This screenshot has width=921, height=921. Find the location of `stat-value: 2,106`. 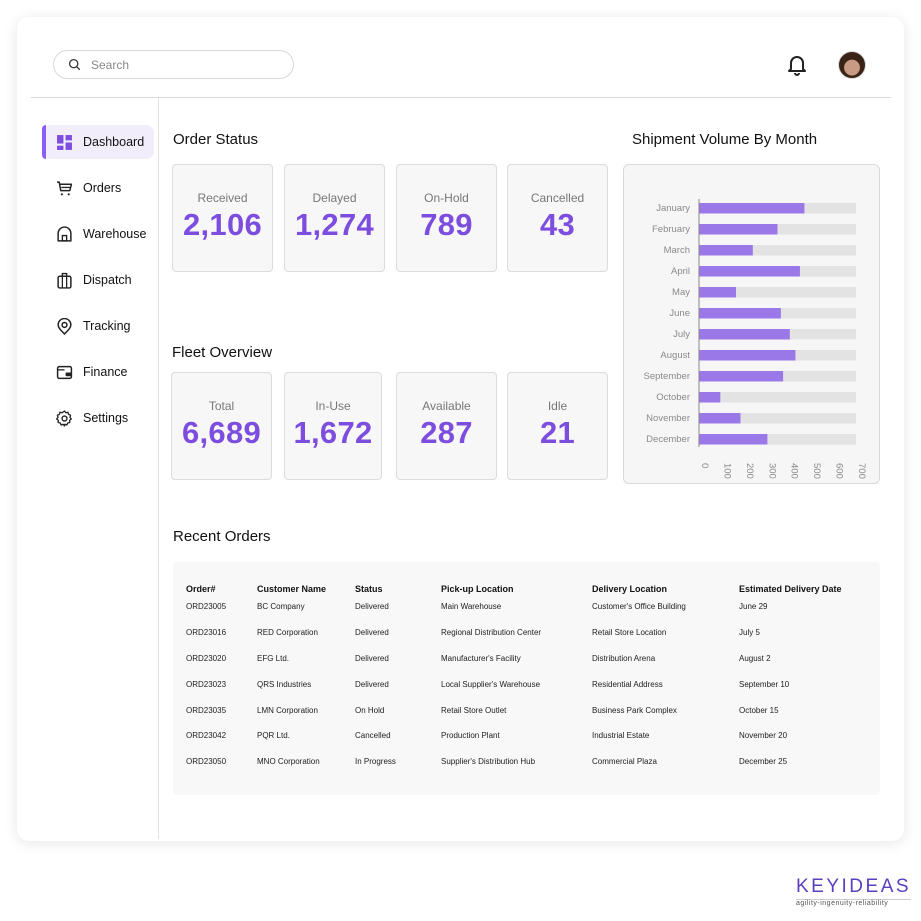

stat-value: 2,106 is located at coordinates (222, 224).